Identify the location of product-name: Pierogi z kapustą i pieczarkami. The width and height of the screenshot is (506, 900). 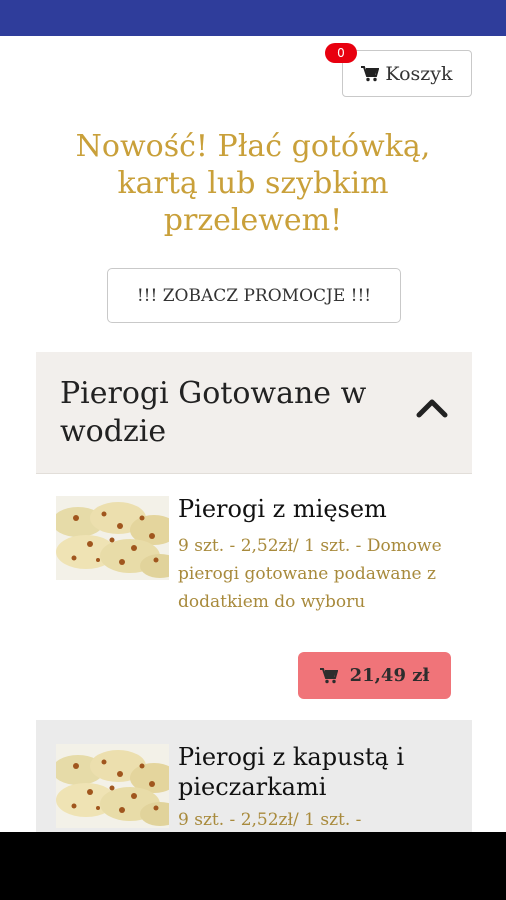
(291, 772).